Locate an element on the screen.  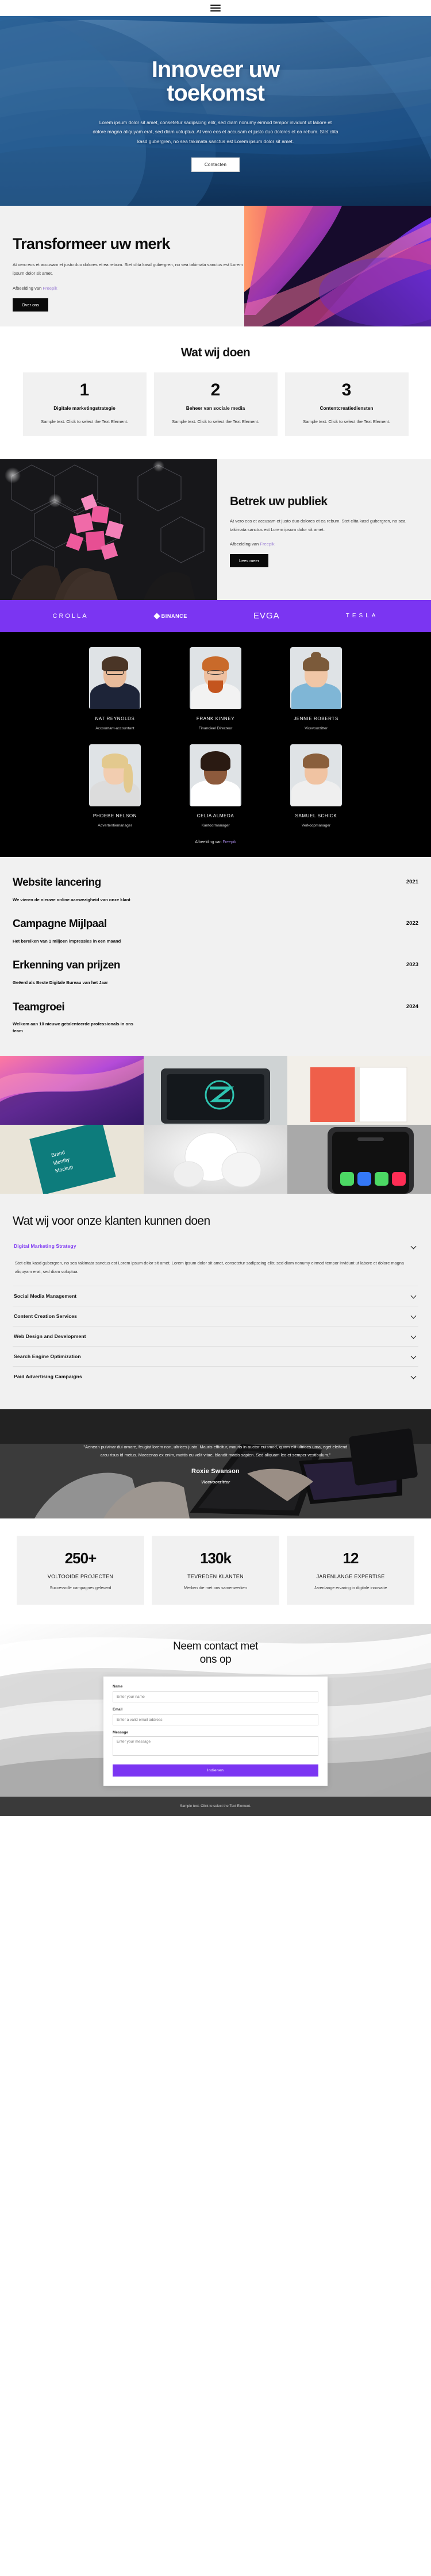
team-member-name: SAMUEL SCHICK is located at coordinates (316, 815).